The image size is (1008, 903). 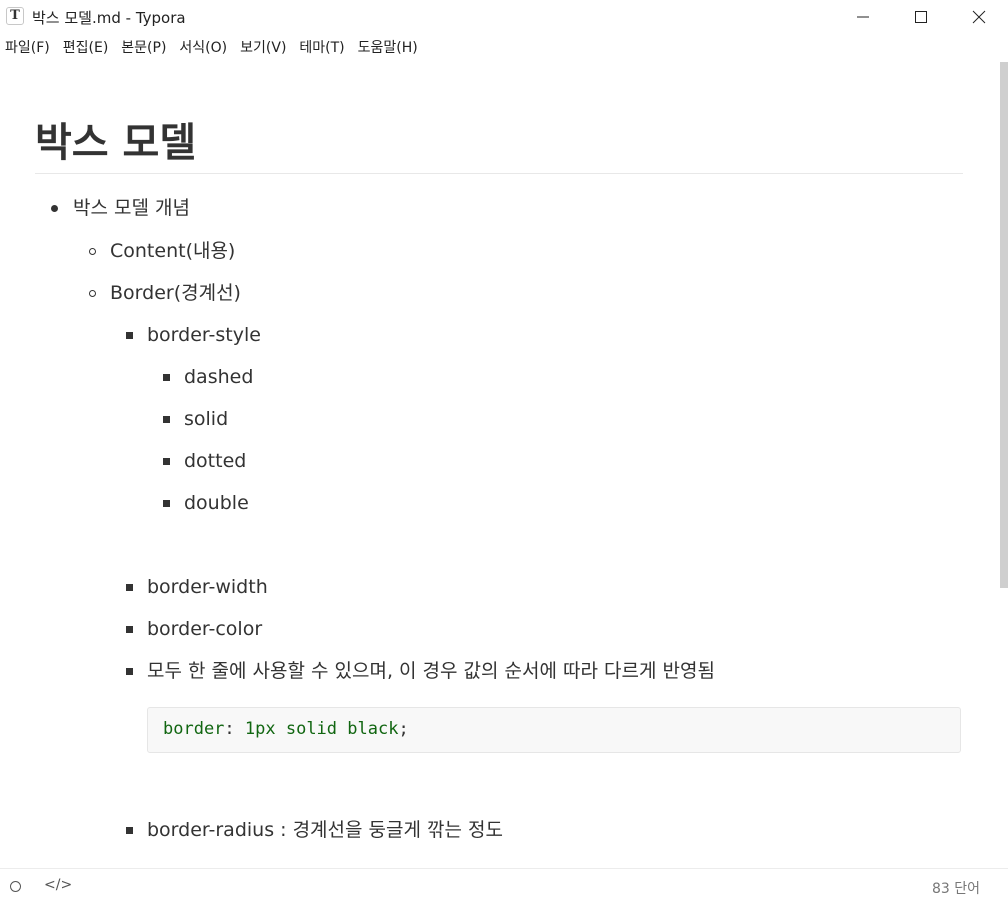 I want to click on close-icon, so click(x=979, y=17).